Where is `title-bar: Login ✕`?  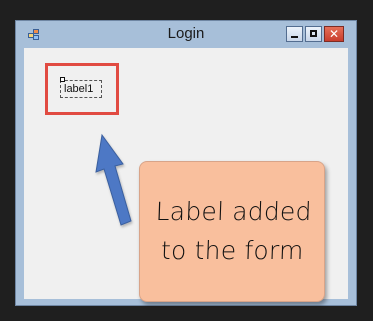 title-bar: Login ✕ is located at coordinates (186, 34).